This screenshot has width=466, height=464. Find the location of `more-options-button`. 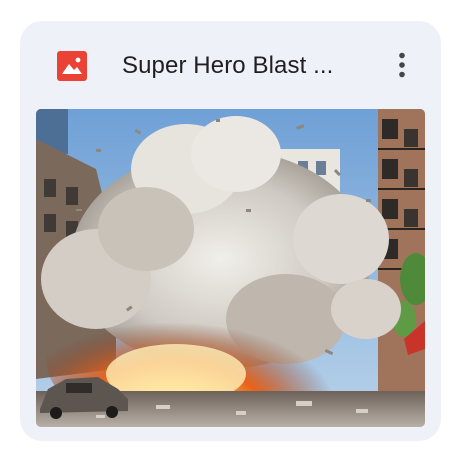

more-options-button is located at coordinates (402, 65).